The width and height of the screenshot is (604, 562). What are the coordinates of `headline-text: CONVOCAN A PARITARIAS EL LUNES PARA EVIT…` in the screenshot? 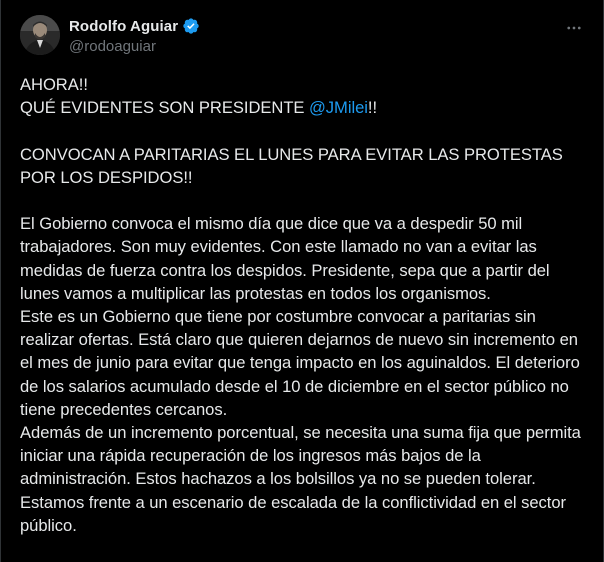 It's located at (291, 165).